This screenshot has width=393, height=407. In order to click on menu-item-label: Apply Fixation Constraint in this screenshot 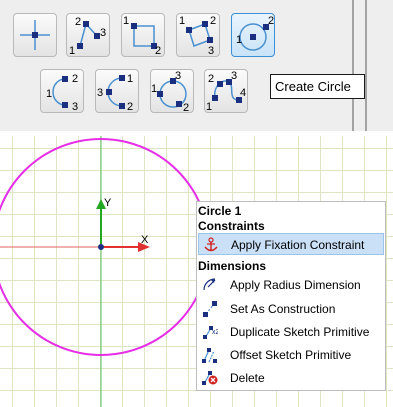, I will do `click(298, 245)`.